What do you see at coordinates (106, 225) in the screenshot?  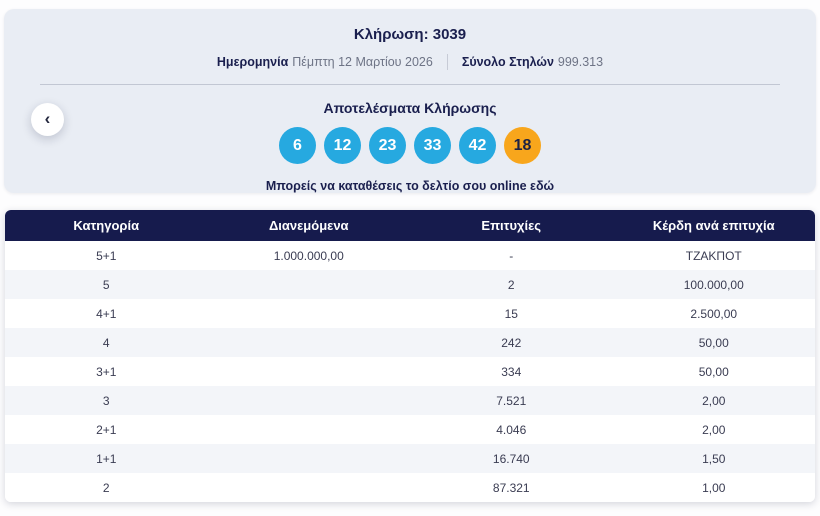 I see `column-header: Κατηγορία` at bounding box center [106, 225].